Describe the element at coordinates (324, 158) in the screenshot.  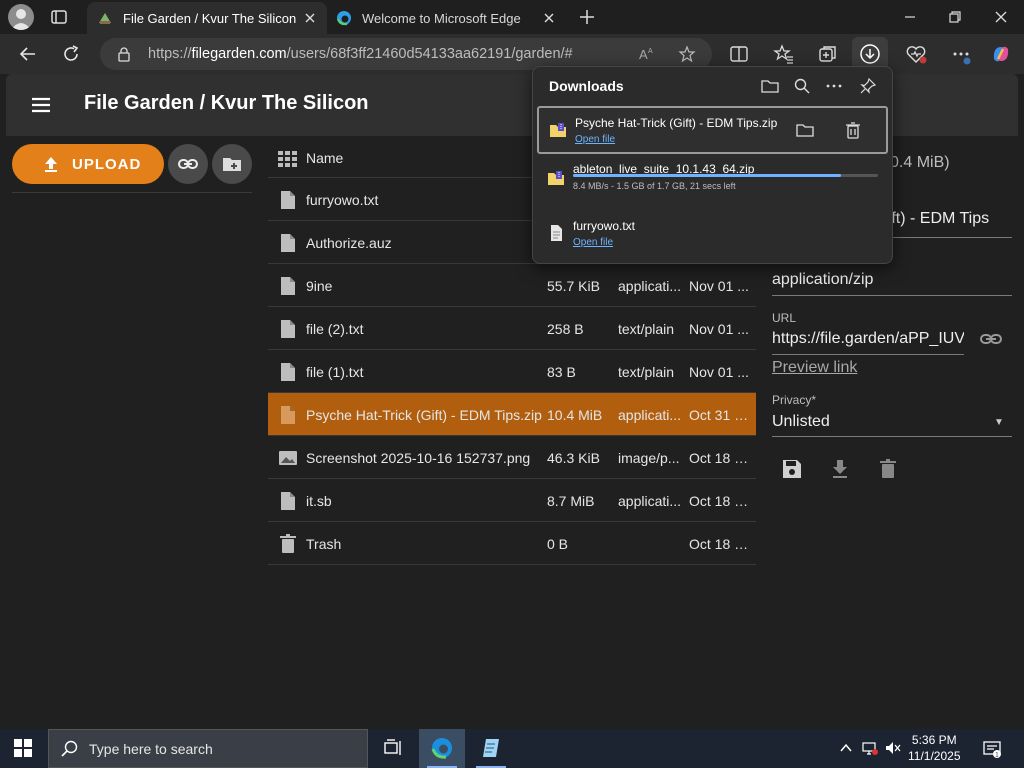
I see `column-header-name: Name` at that location.